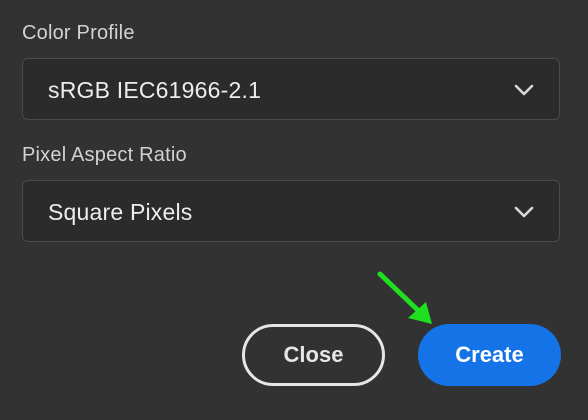  Describe the element at coordinates (313, 355) in the screenshot. I see `close-button: Close` at that location.